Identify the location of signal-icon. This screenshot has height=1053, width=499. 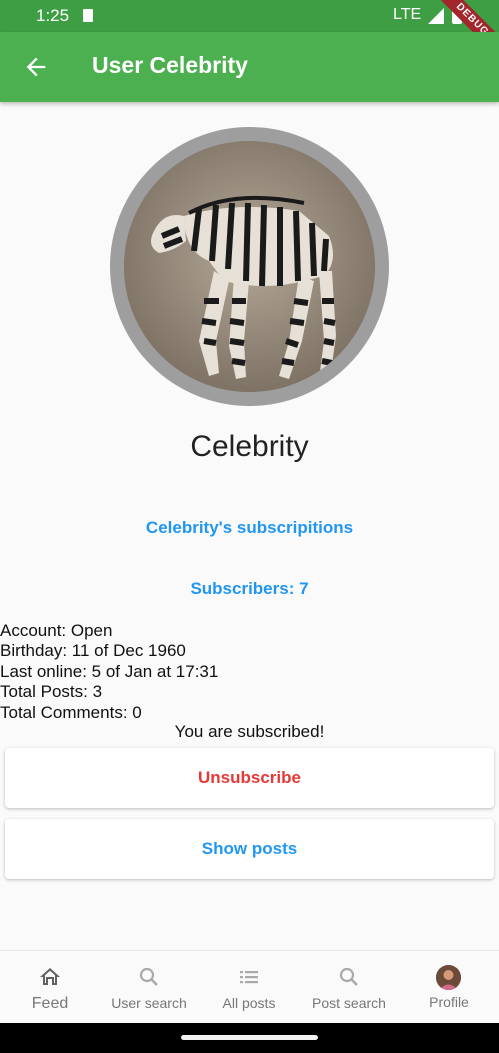
(436, 16).